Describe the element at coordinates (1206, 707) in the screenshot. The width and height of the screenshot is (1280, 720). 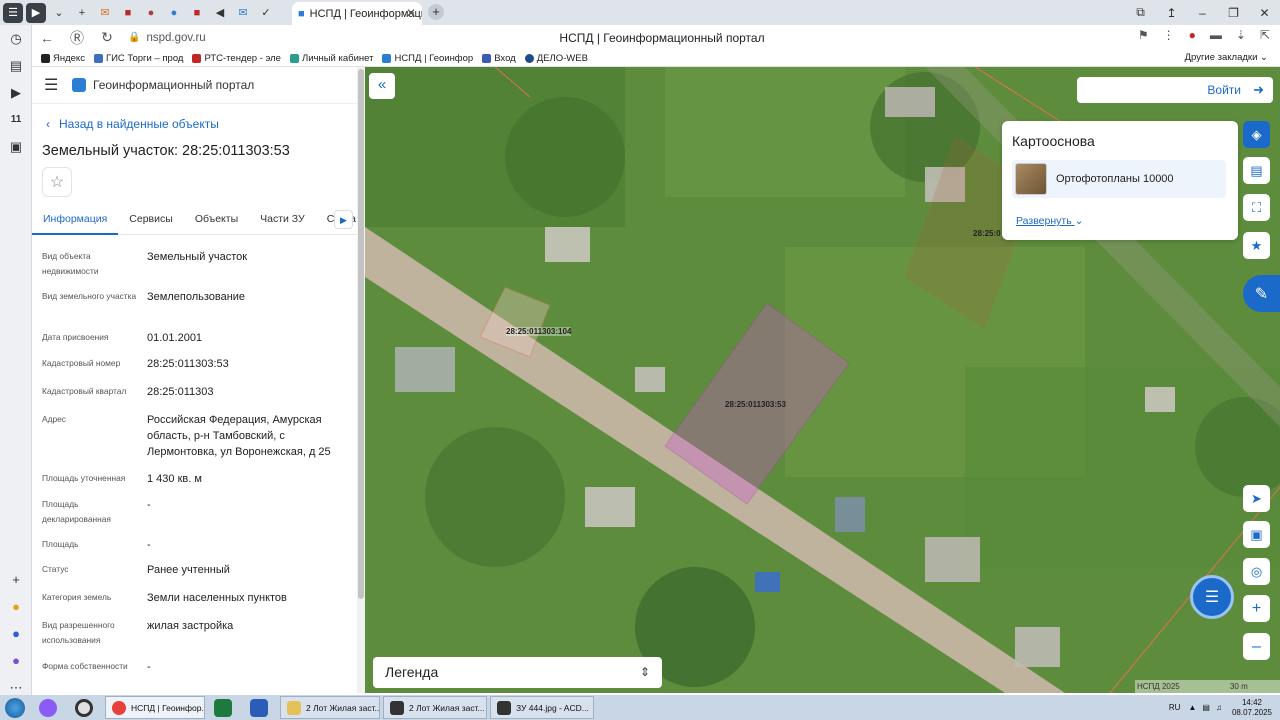
I see `network-icon: ▤` at that location.